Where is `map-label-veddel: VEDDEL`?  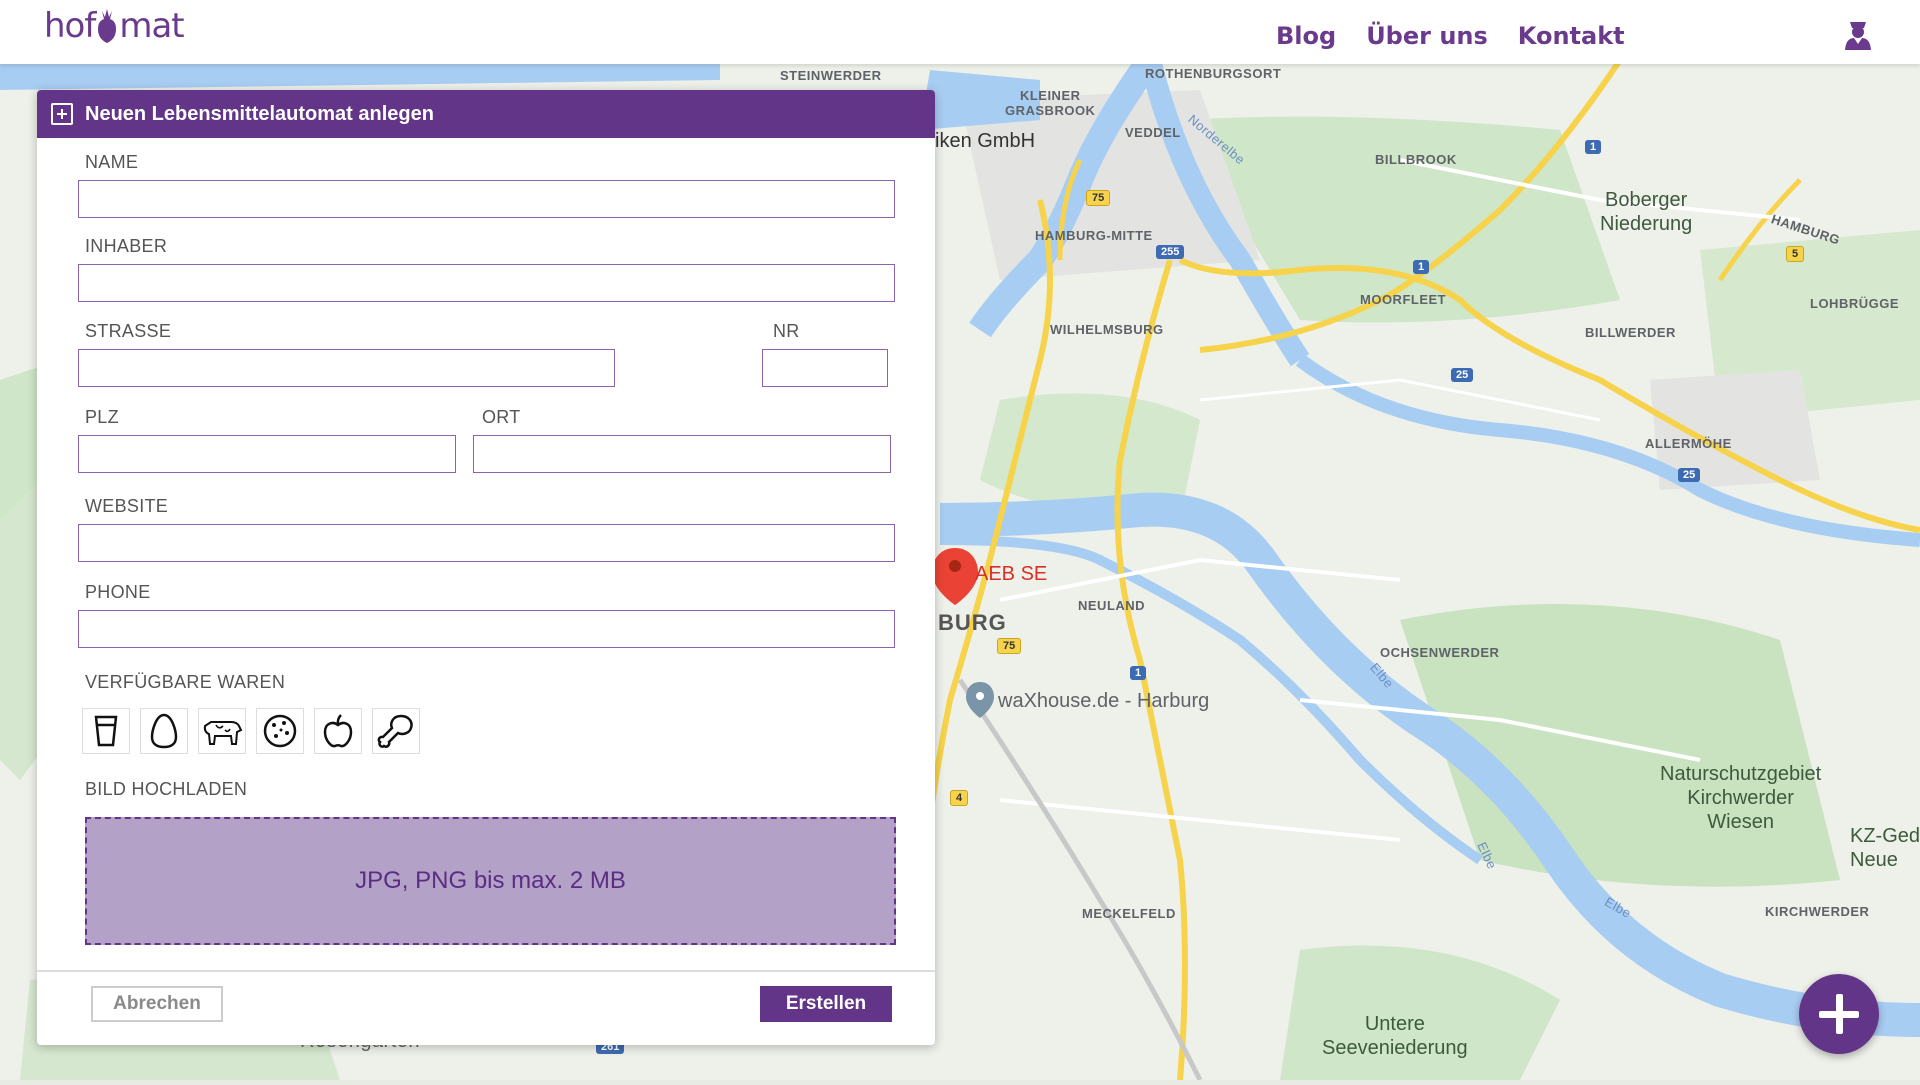
map-label-veddel: VEDDEL is located at coordinates (1153, 132).